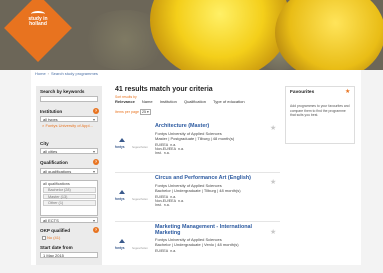 The width and height of the screenshot is (383, 273). Describe the element at coordinates (62, 91) in the screenshot. I see `keywords-title: Search by keywords` at that location.